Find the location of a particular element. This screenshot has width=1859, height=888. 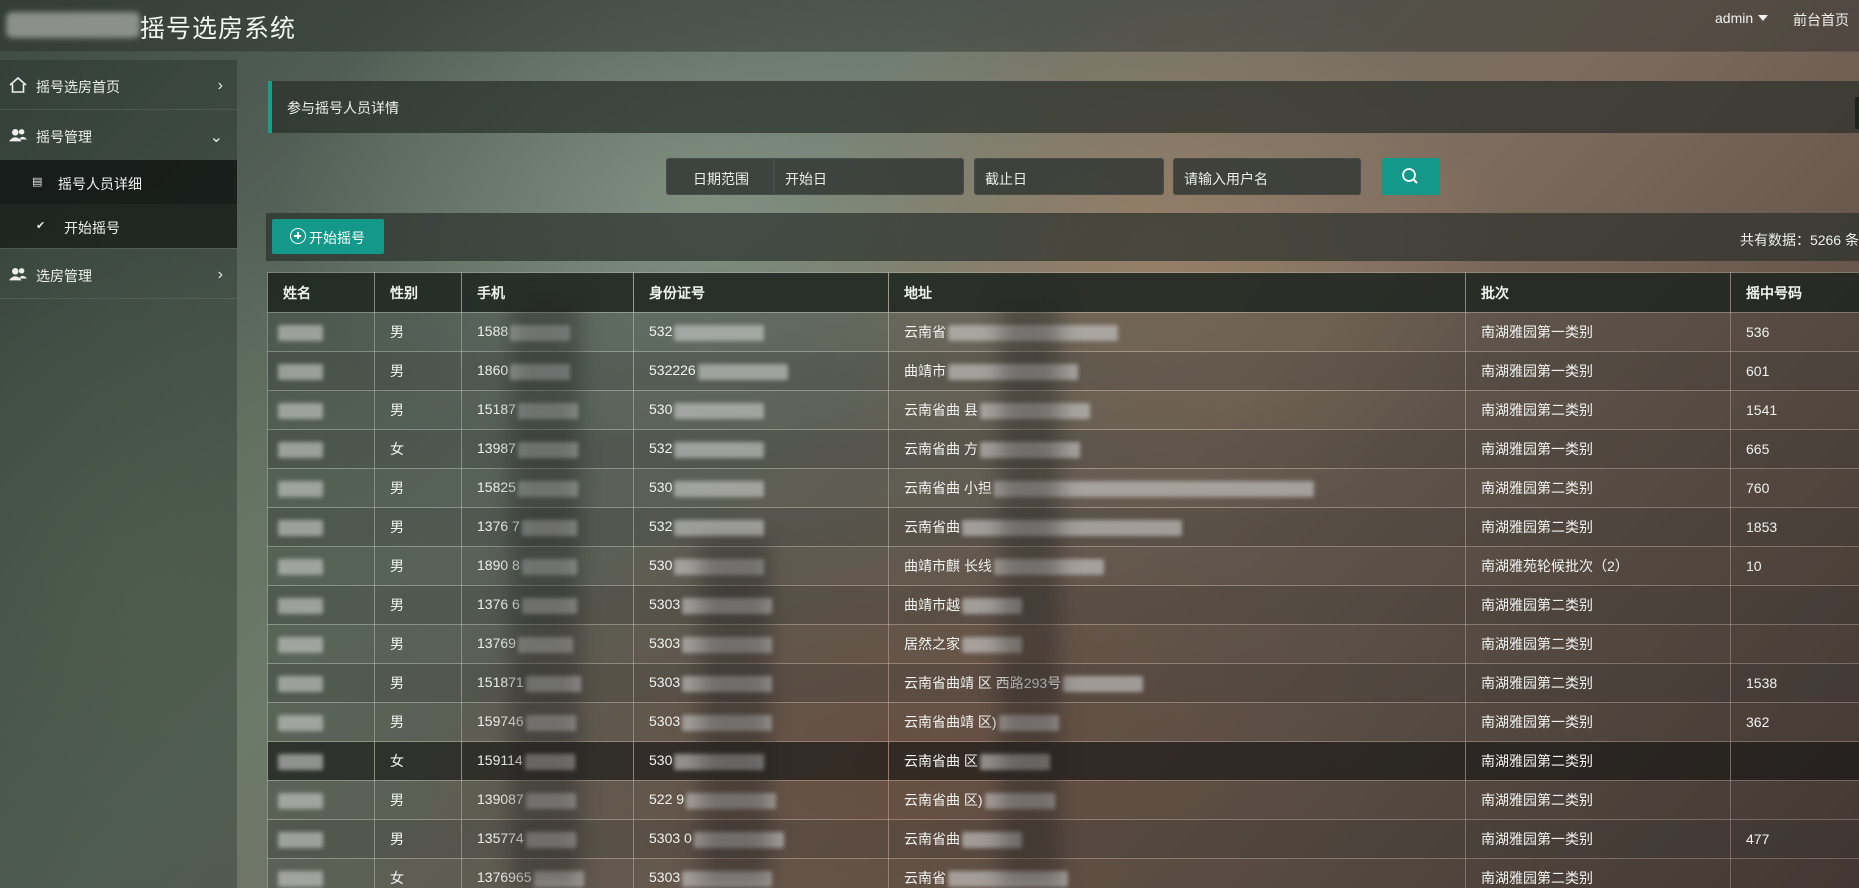

user-name: admin is located at coordinates (1734, 18).